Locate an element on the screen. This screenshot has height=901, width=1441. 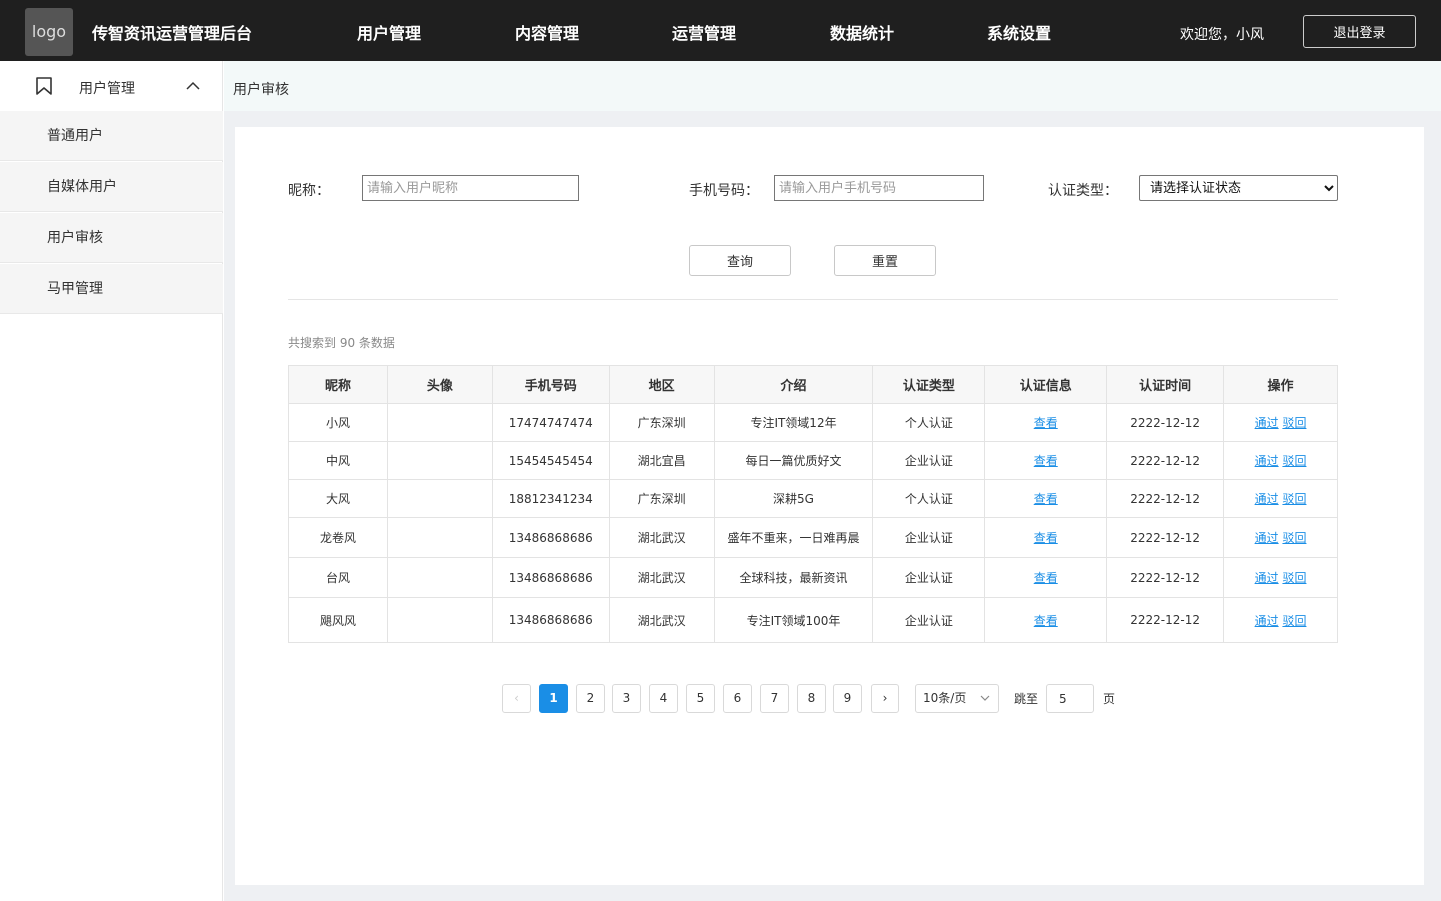
phone-label: 手机号码： is located at coordinates (724, 191).